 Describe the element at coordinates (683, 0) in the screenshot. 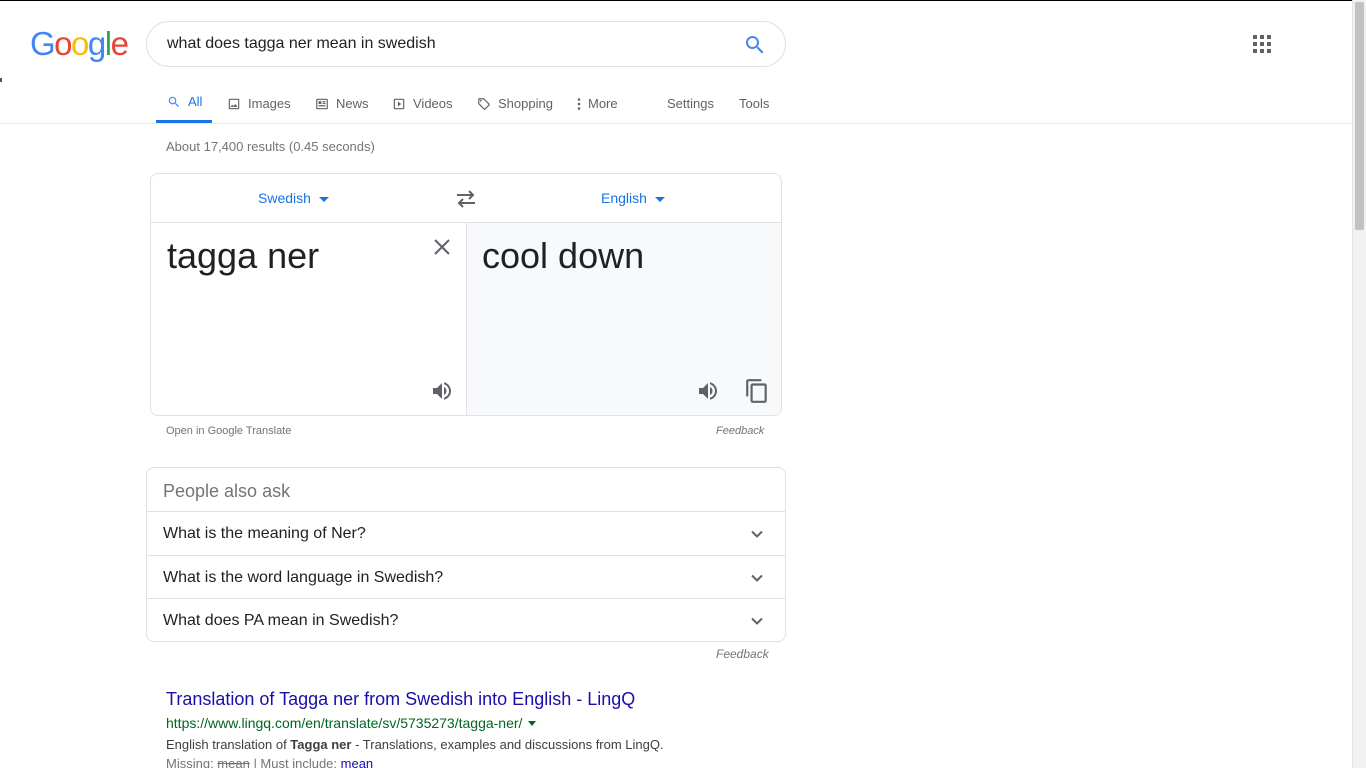

I see `window-top-border` at that location.